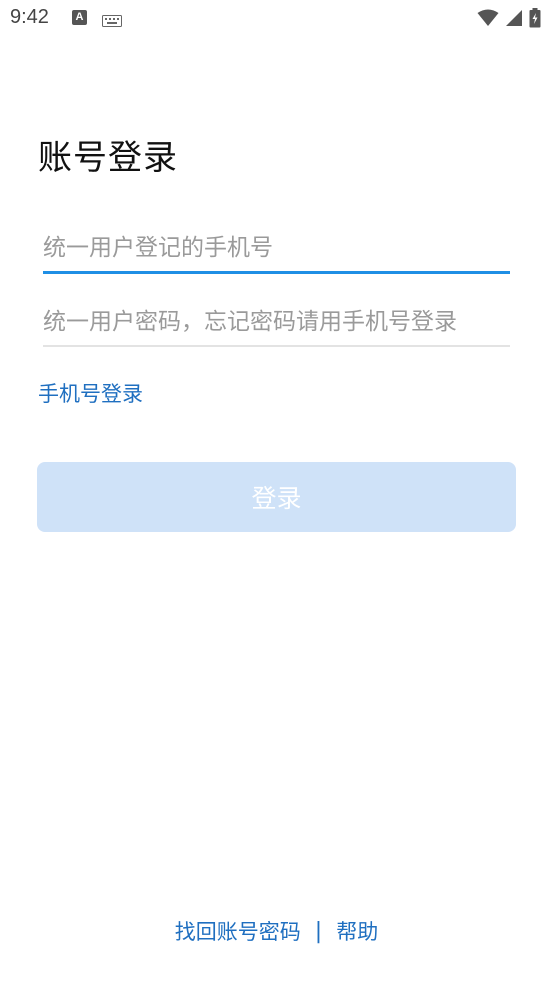  Describe the element at coordinates (276, 272) in the screenshot. I see `username-underline` at that location.